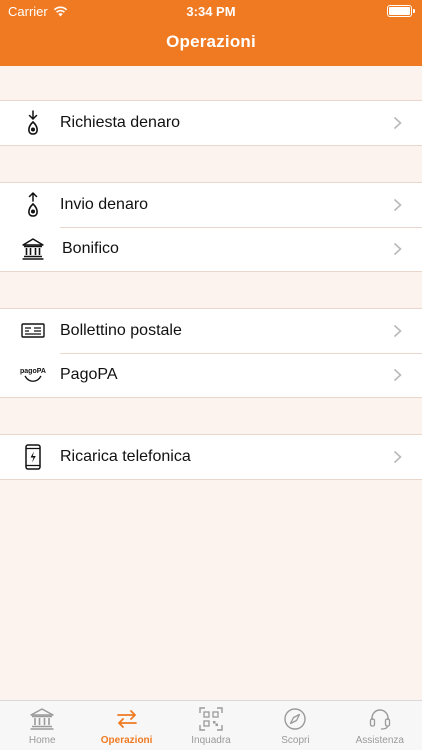 The width and height of the screenshot is (422, 750). Describe the element at coordinates (89, 374) in the screenshot. I see `row-label: PagoPA` at that location.